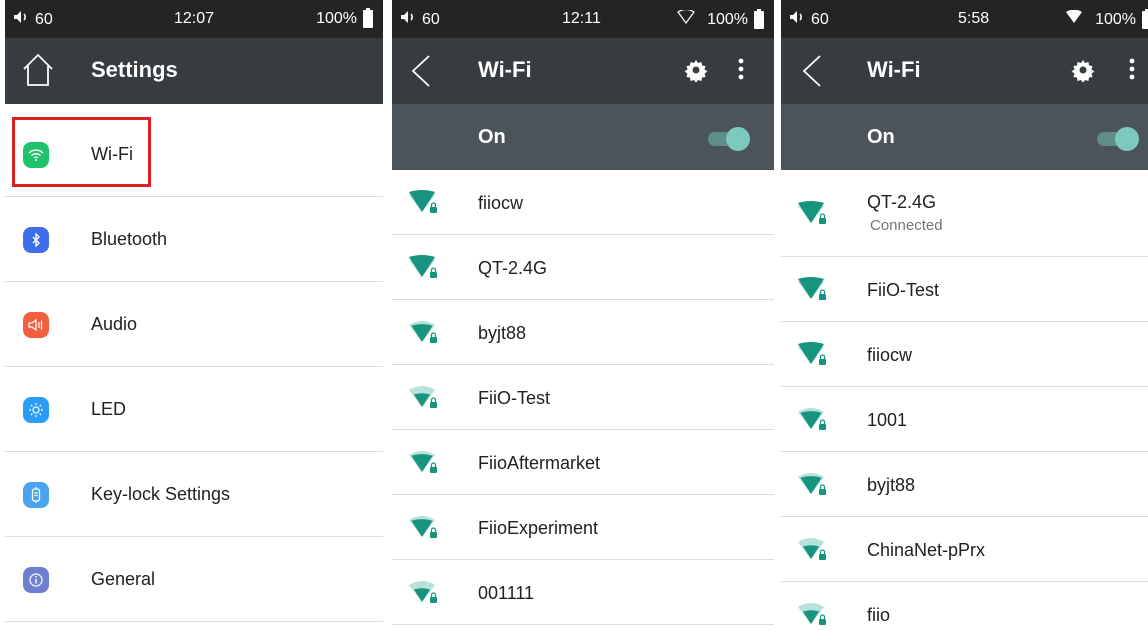  I want to click on wifi-highlight-box, so click(81, 152).